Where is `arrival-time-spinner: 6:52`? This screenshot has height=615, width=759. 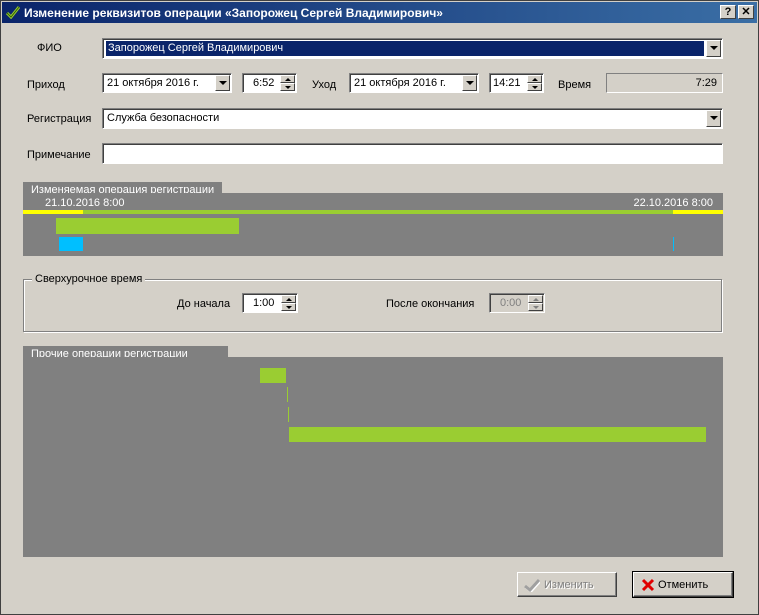 arrival-time-spinner: 6:52 is located at coordinates (269, 83).